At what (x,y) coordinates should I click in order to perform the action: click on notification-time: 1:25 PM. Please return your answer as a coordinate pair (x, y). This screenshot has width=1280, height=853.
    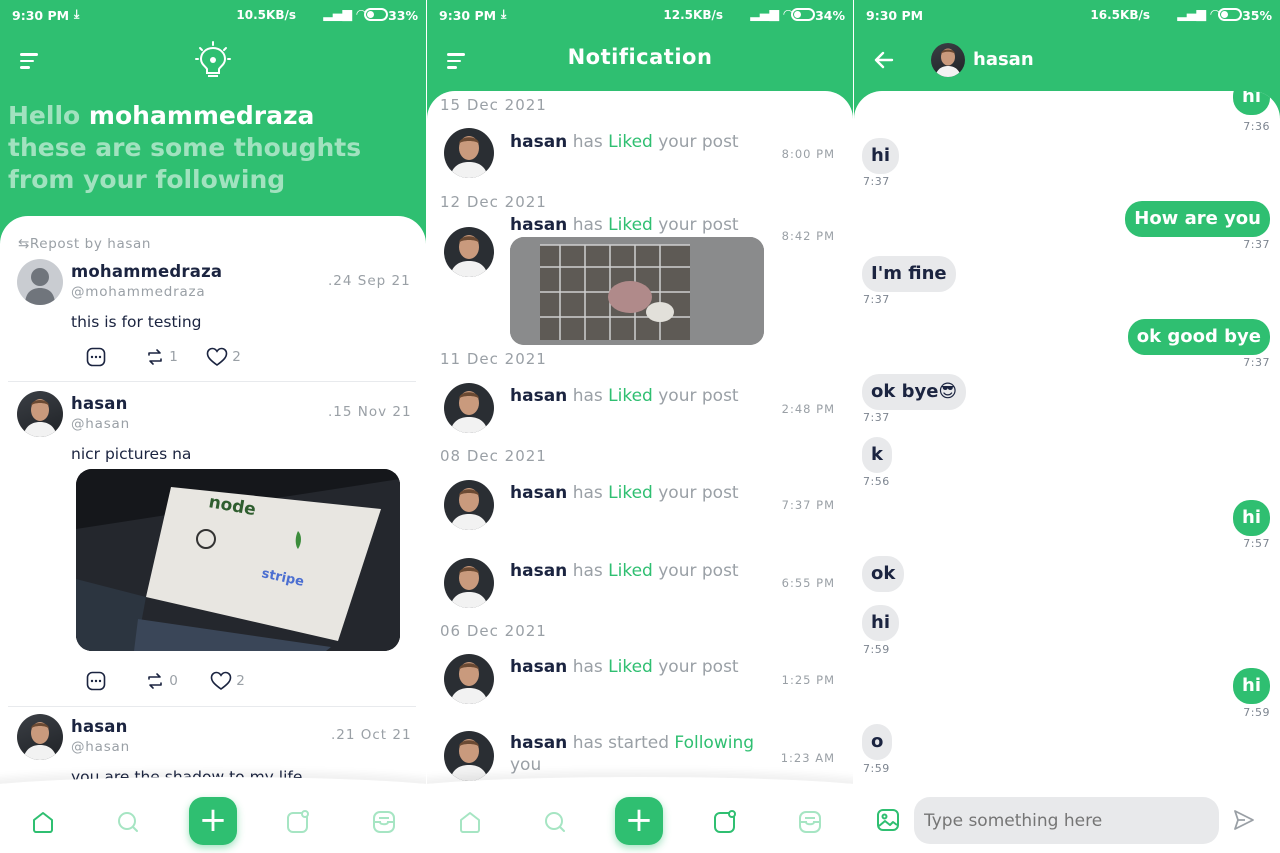
    Looking at the image, I should click on (808, 680).